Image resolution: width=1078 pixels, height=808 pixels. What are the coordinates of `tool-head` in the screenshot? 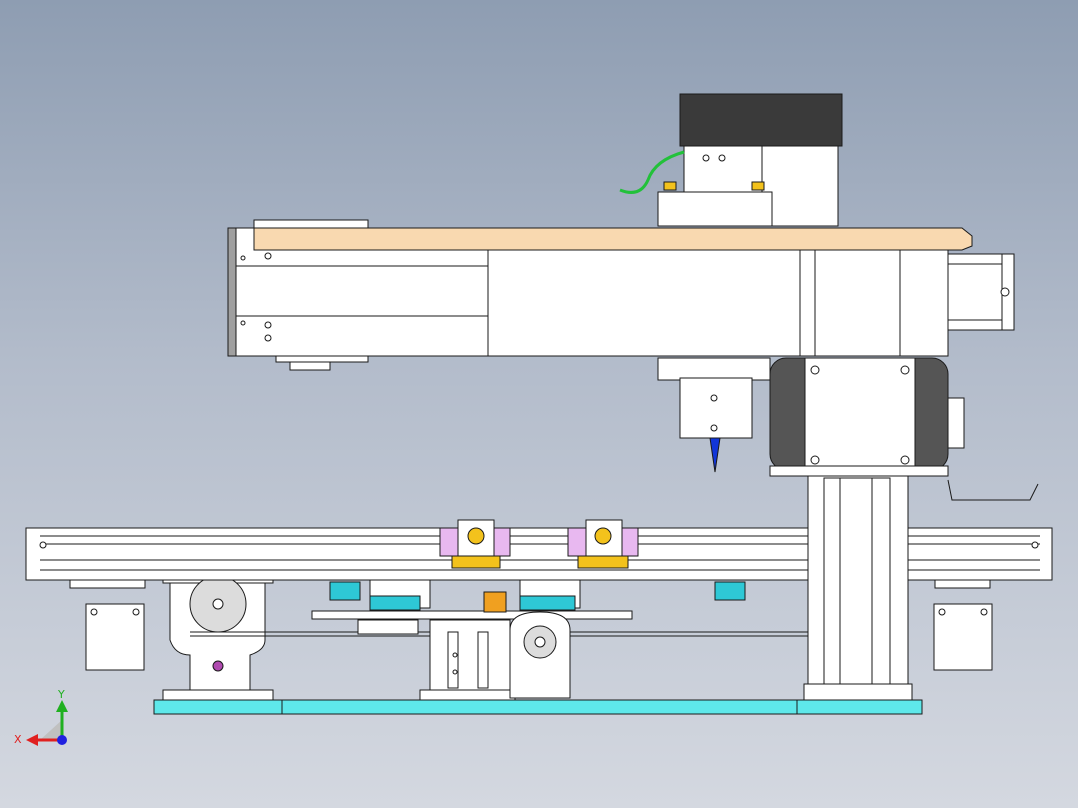 It's located at (714, 415).